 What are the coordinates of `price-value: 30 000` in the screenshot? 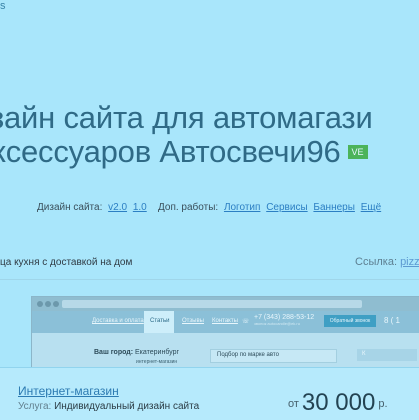 It's located at (338, 402).